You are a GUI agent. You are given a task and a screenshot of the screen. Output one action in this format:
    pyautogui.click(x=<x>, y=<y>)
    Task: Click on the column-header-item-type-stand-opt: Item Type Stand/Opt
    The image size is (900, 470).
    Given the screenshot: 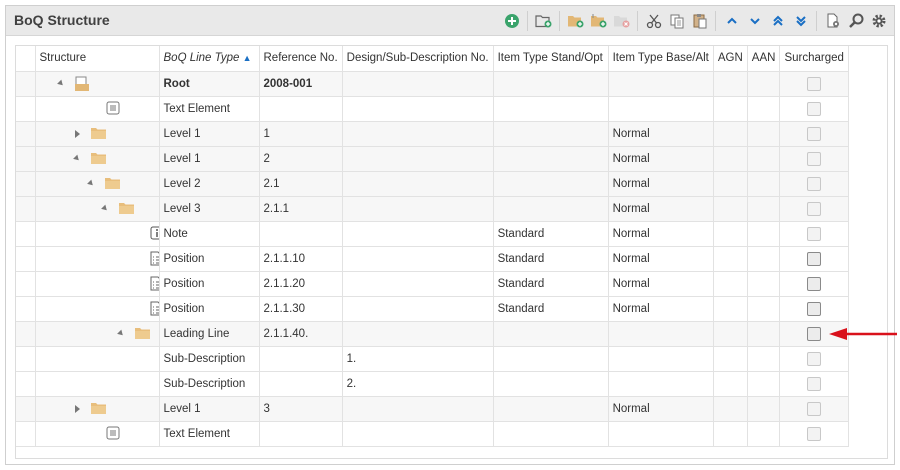 What is the action you would take?
    pyautogui.click(x=551, y=59)
    